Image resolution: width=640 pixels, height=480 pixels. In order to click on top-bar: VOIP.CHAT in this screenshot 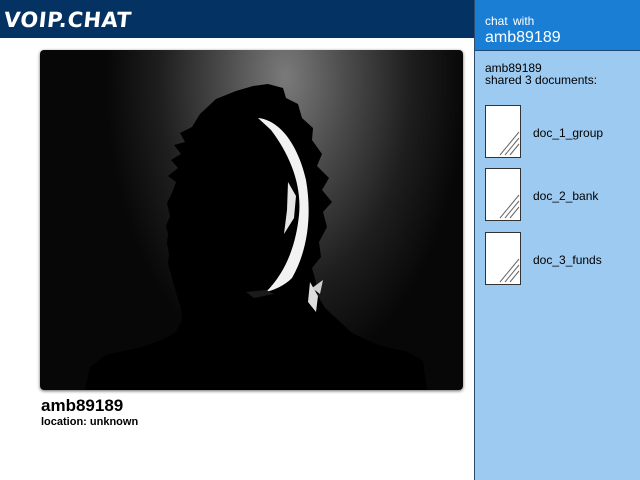, I will do `click(237, 19)`.